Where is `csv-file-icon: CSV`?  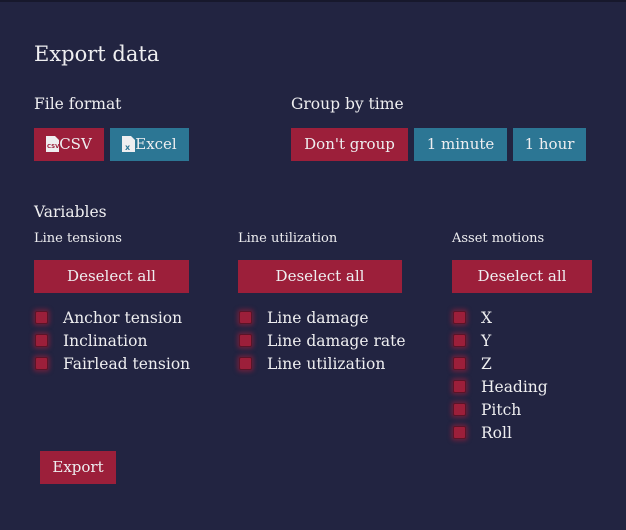 csv-file-icon: CSV is located at coordinates (53, 144).